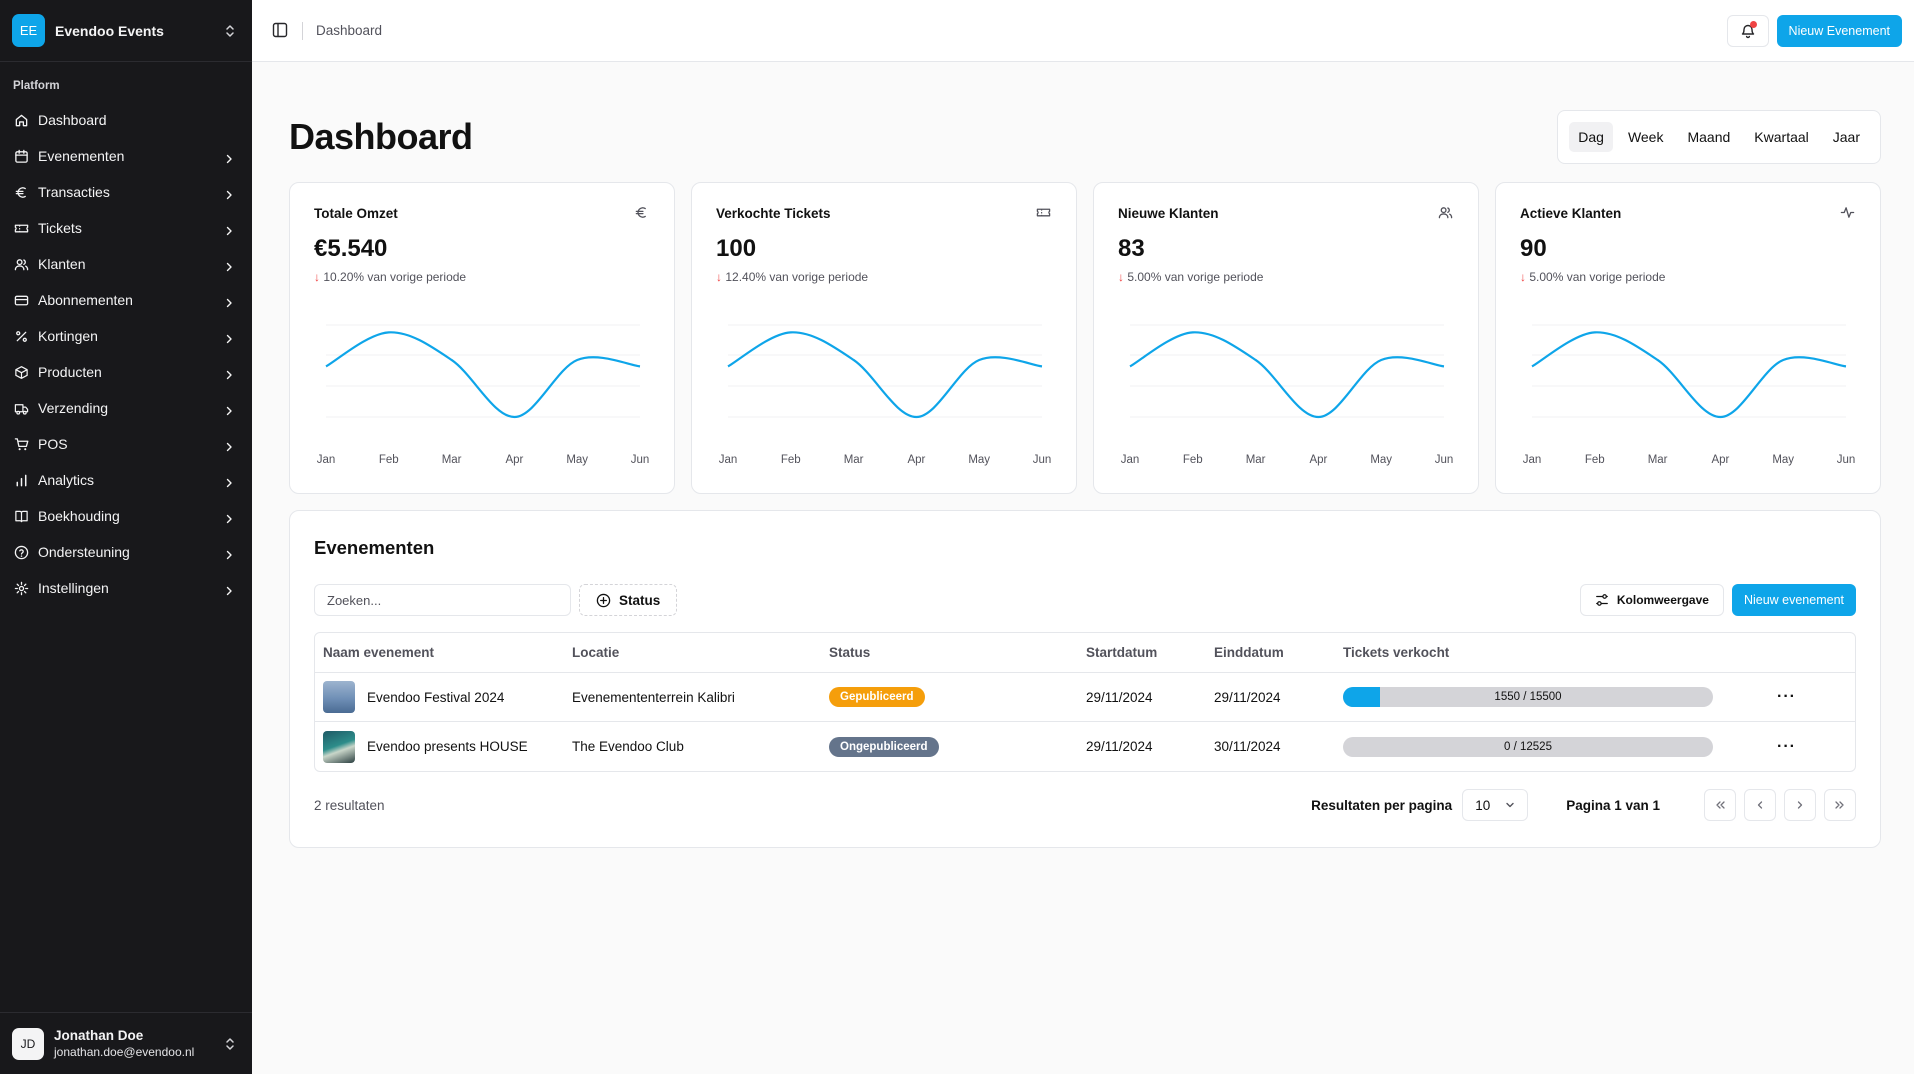 This screenshot has height=1074, width=1914. I want to click on card-value: 83, so click(1131, 248).